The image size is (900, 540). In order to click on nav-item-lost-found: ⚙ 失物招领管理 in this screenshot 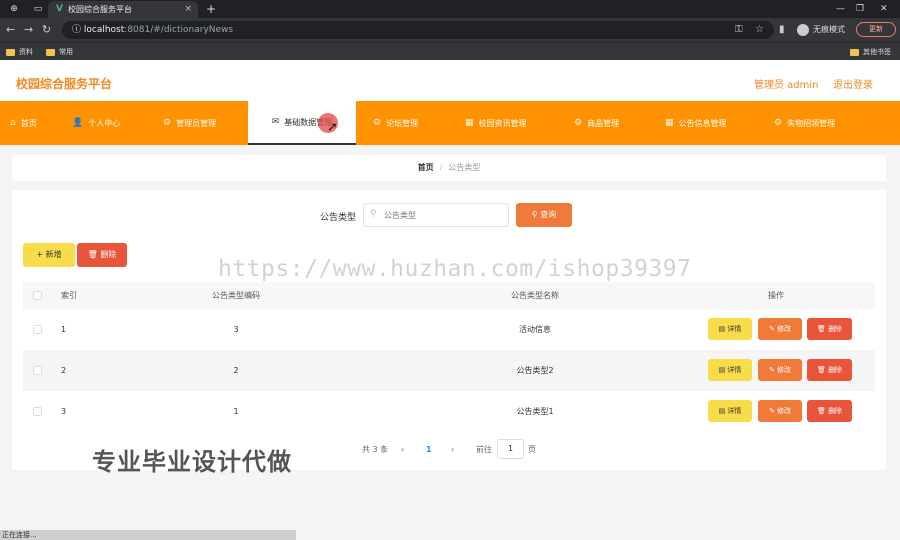, I will do `click(804, 123)`.